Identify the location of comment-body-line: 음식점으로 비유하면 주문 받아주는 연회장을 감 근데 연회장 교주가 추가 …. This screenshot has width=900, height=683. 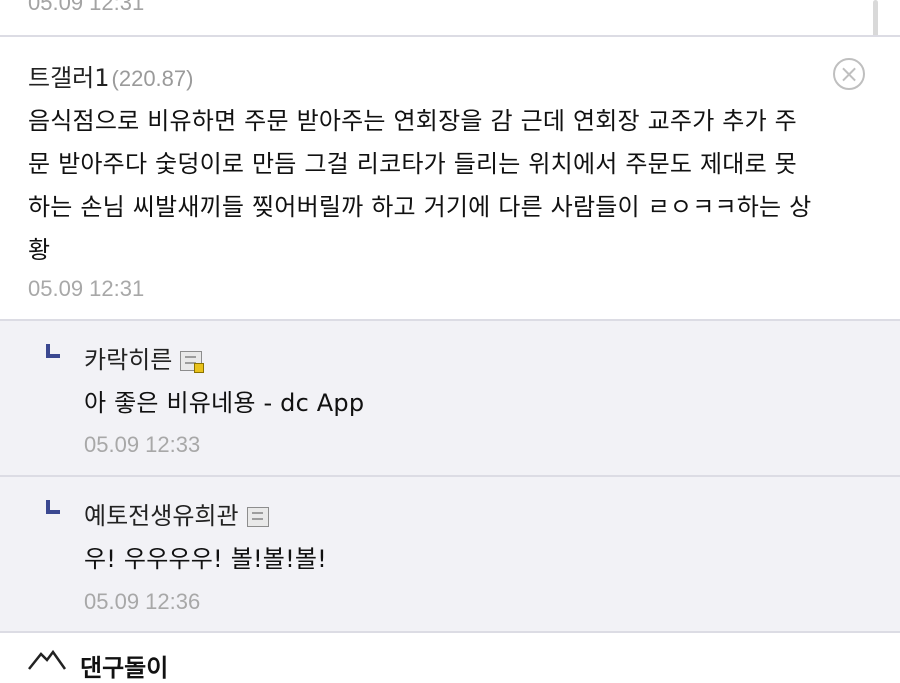
(412, 121).